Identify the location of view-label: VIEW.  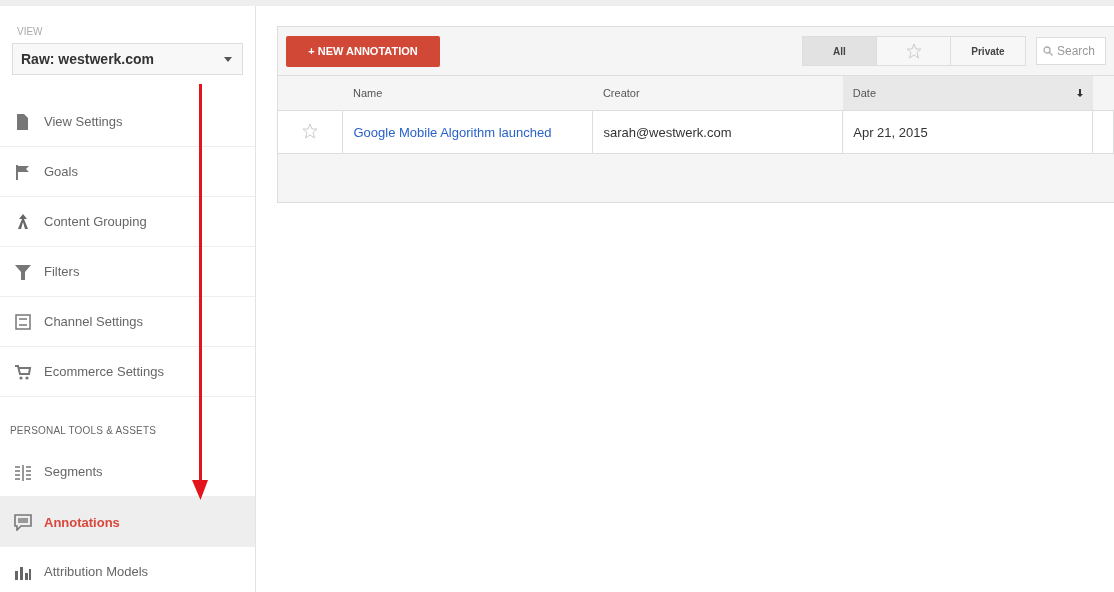
(30, 31).